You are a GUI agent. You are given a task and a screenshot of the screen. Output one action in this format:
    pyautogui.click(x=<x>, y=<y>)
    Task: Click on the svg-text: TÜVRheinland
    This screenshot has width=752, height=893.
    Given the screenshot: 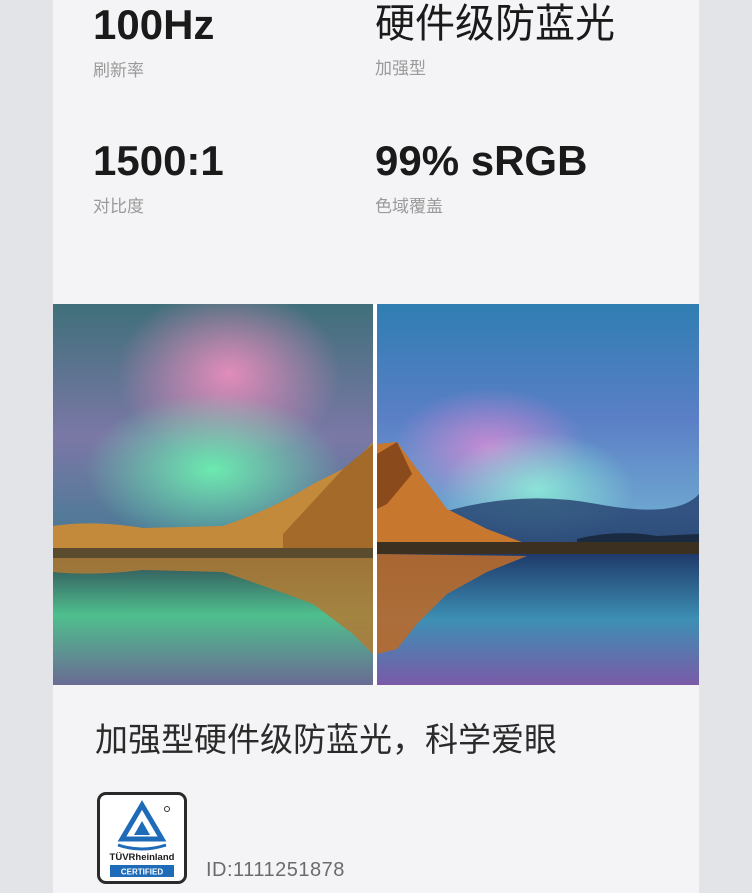 What is the action you would take?
    pyautogui.click(x=142, y=857)
    